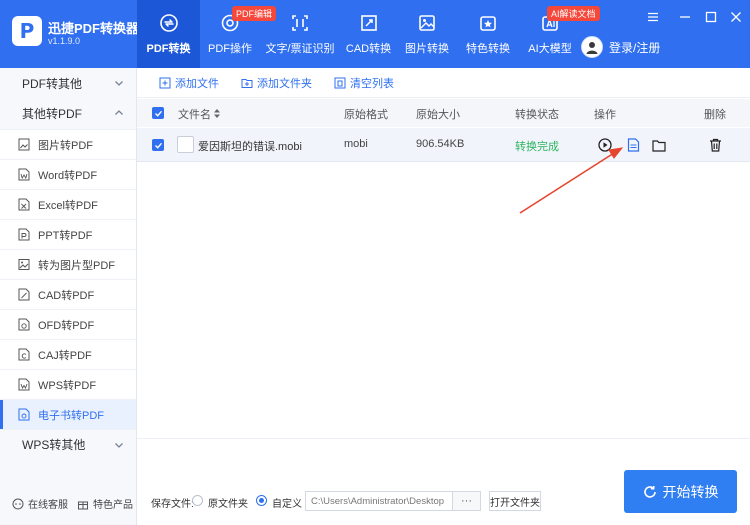 The height and width of the screenshot is (525, 750). I want to click on delete-icon, so click(715, 145).